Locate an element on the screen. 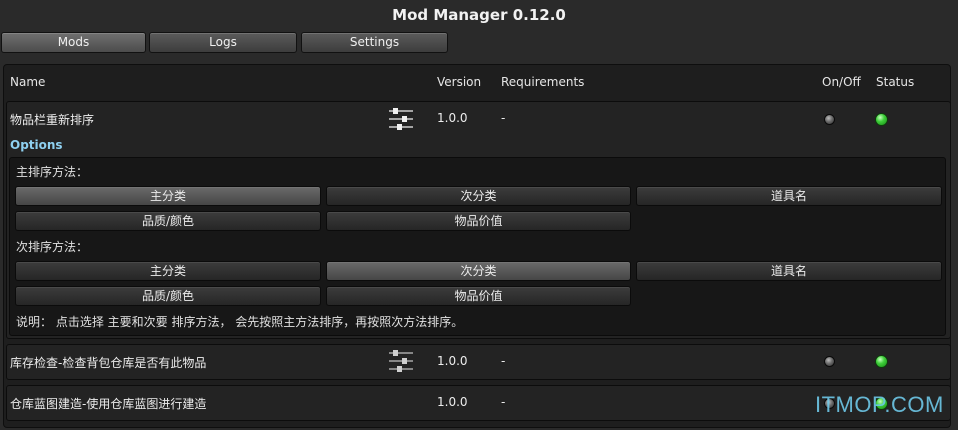 The image size is (958, 430). secondary-sort-label: 次排序方法： is located at coordinates (52, 247).